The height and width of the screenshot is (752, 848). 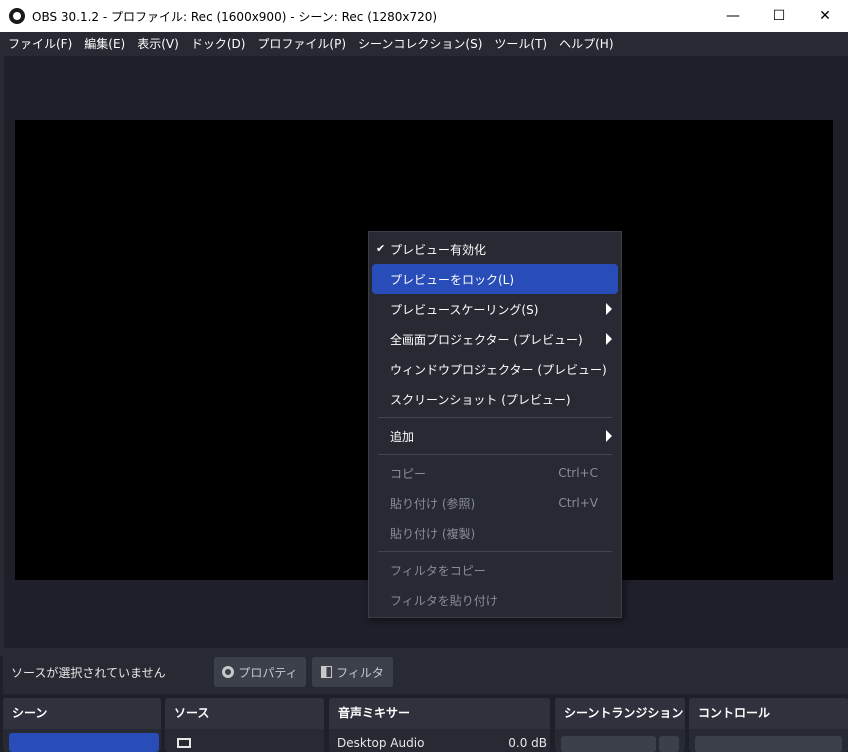 I want to click on maximize-icon: ☐, so click(x=779, y=16).